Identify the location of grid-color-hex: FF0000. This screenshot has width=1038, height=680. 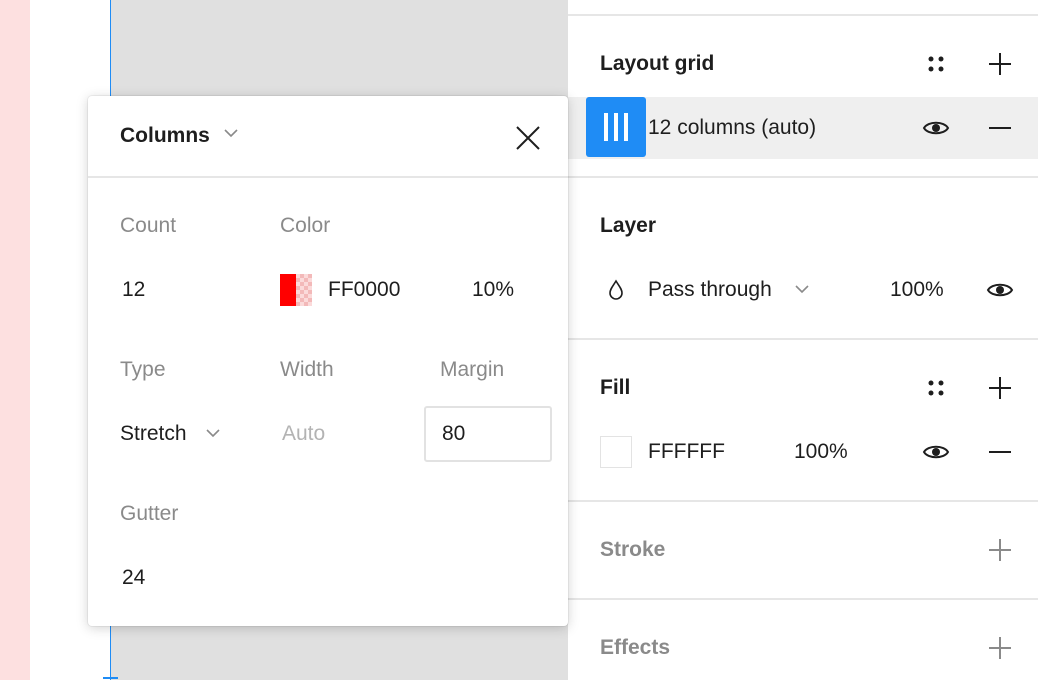
(364, 290).